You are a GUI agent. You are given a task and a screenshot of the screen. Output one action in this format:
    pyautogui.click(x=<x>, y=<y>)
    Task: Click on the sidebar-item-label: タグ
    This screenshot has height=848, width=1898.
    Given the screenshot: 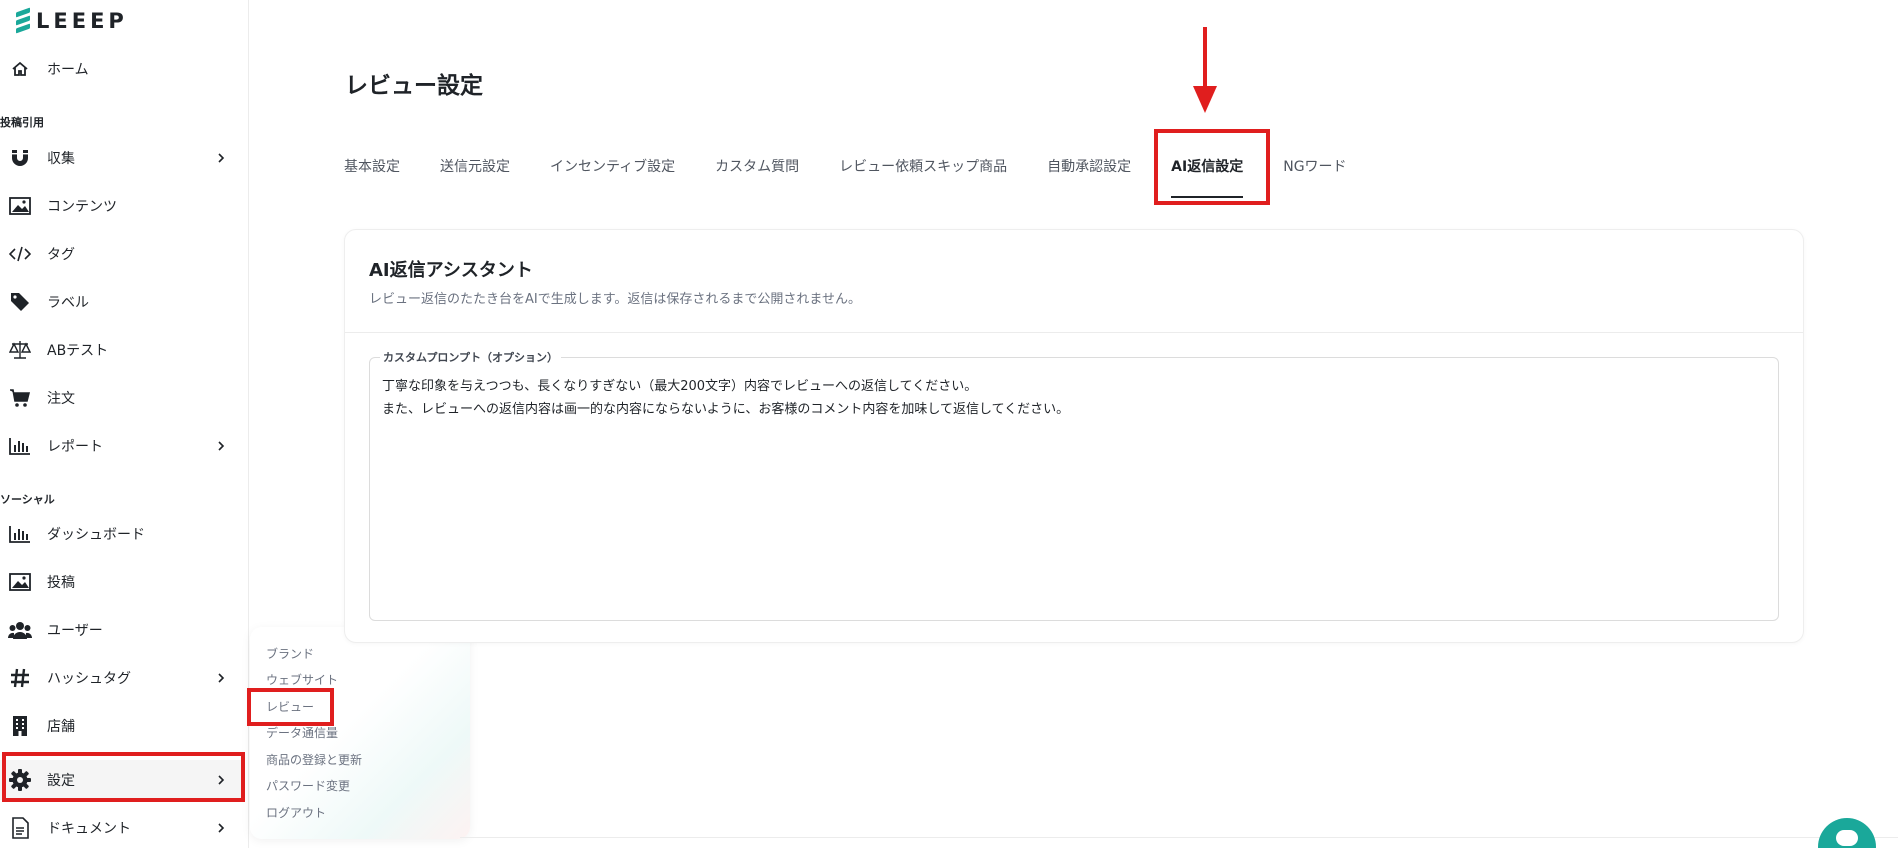 What is the action you would take?
    pyautogui.click(x=61, y=255)
    